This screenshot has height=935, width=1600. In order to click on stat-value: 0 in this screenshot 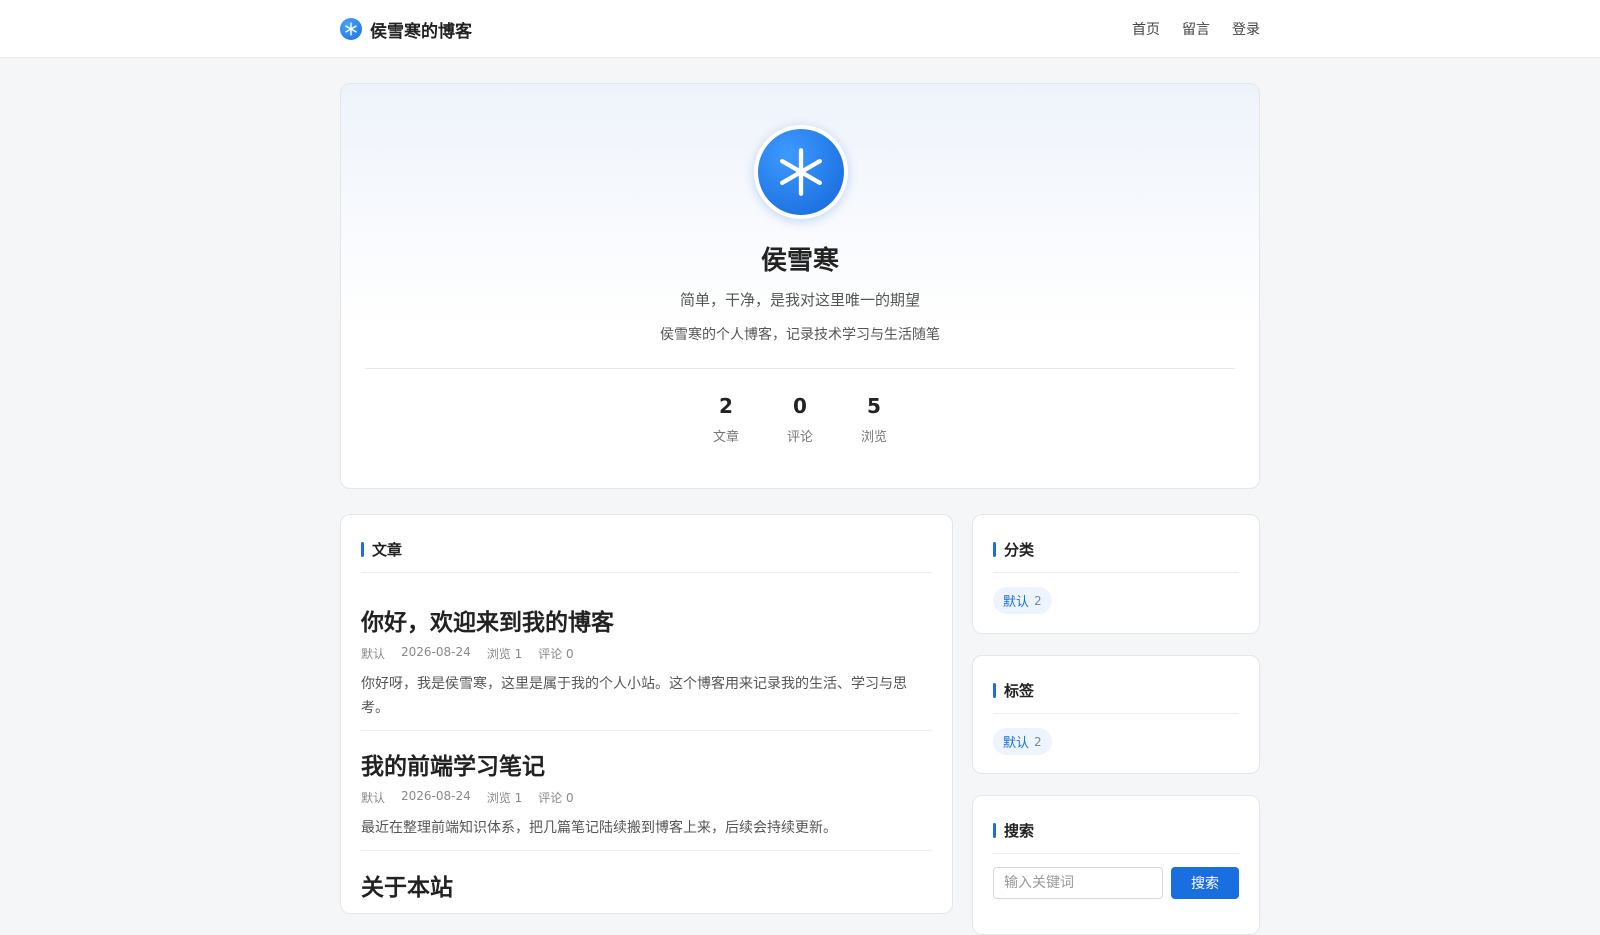, I will do `click(800, 406)`.